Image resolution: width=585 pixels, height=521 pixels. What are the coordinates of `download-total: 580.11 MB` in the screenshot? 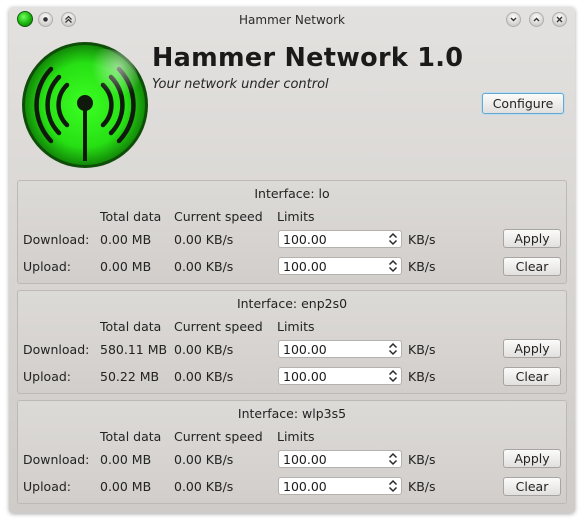 It's located at (134, 349).